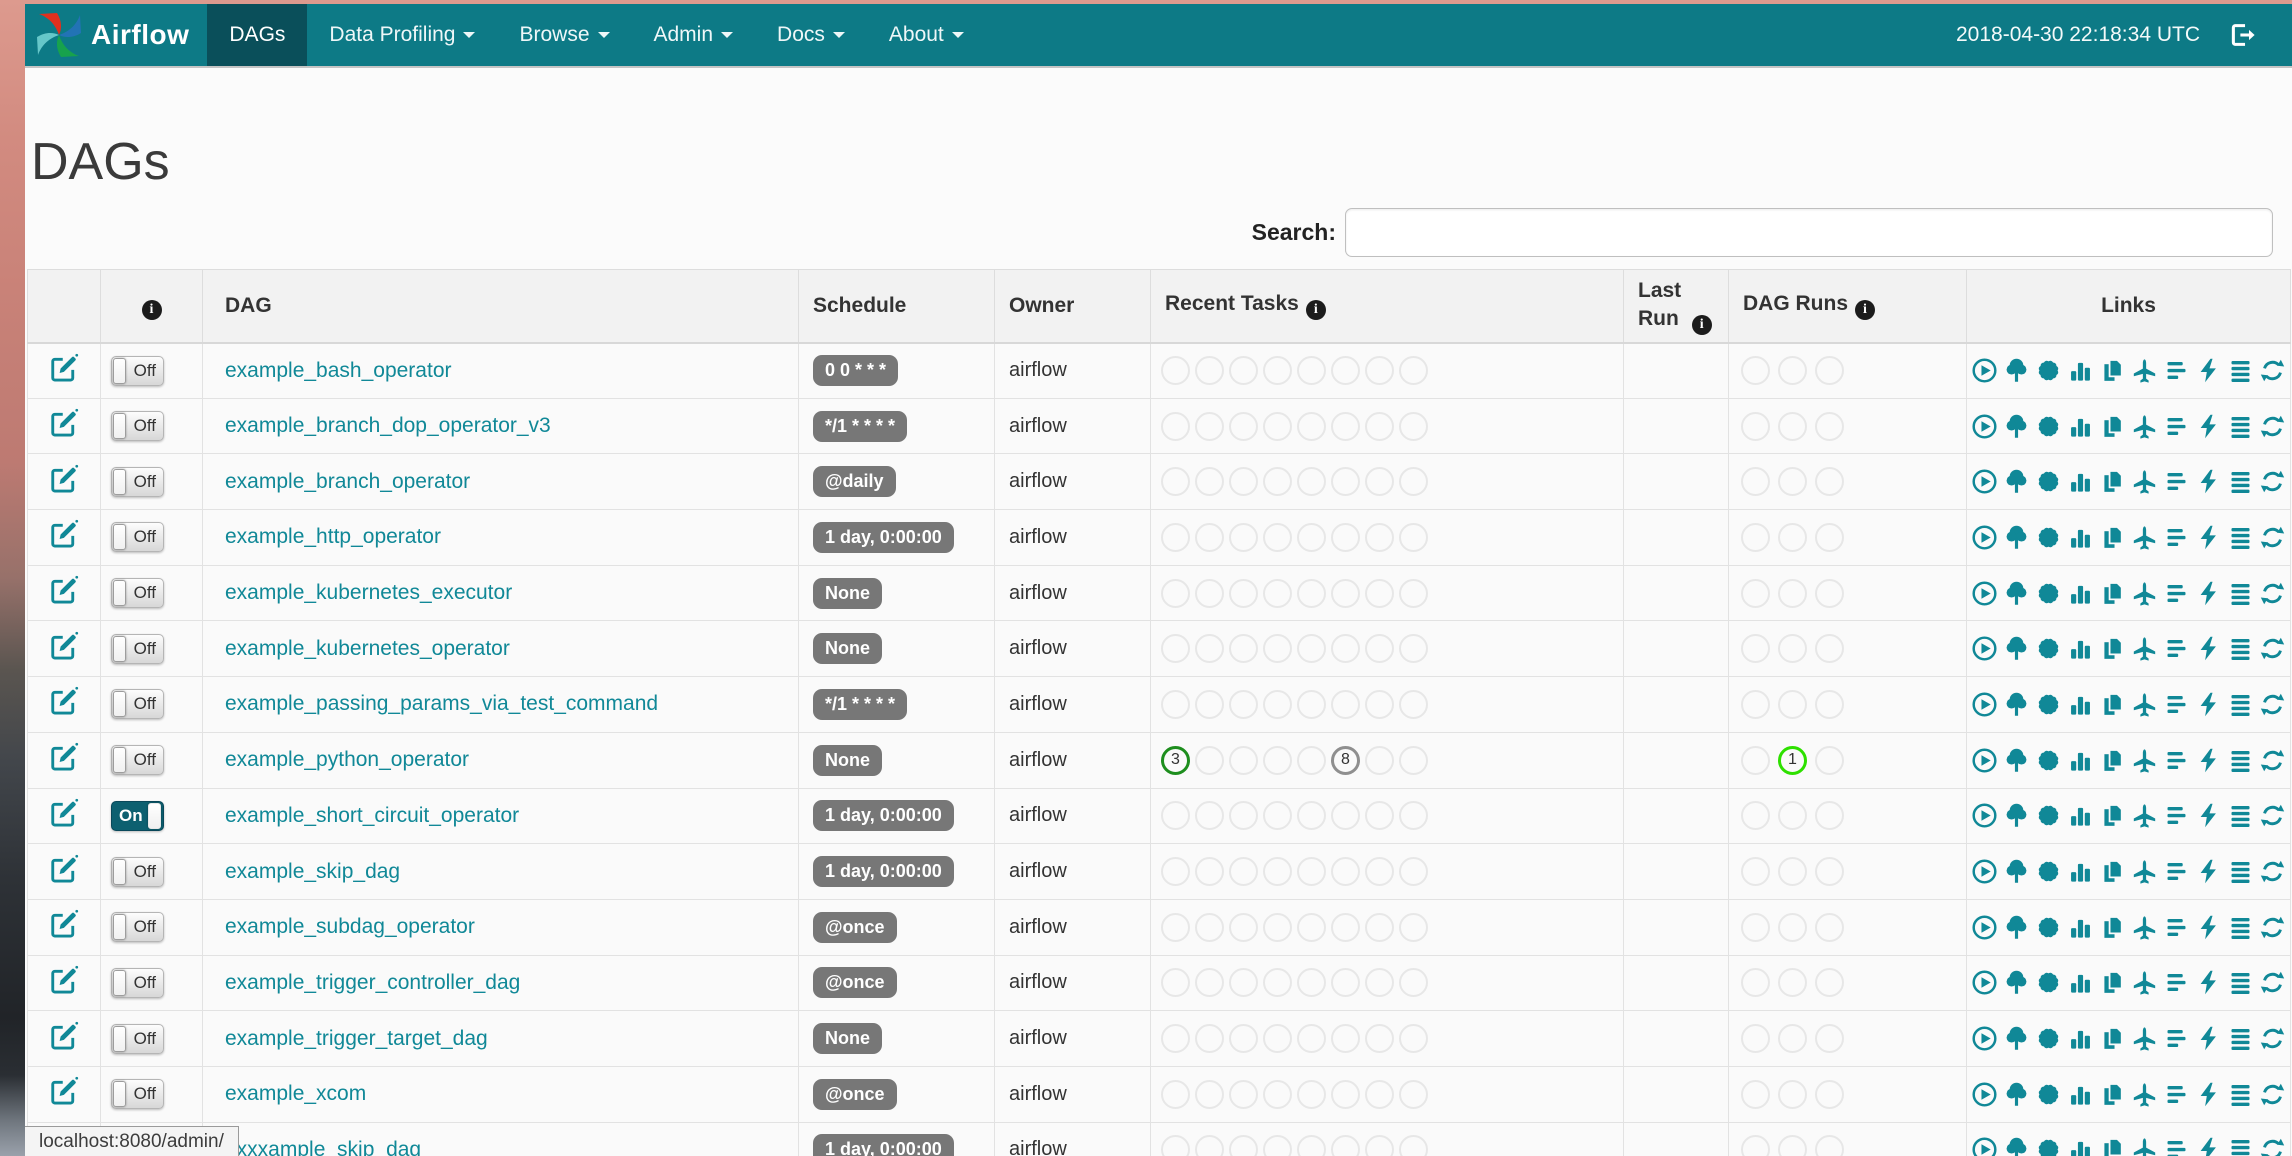 This screenshot has width=2292, height=1156. I want to click on dag-link: exxxample_skip_dag, so click(323, 1147).